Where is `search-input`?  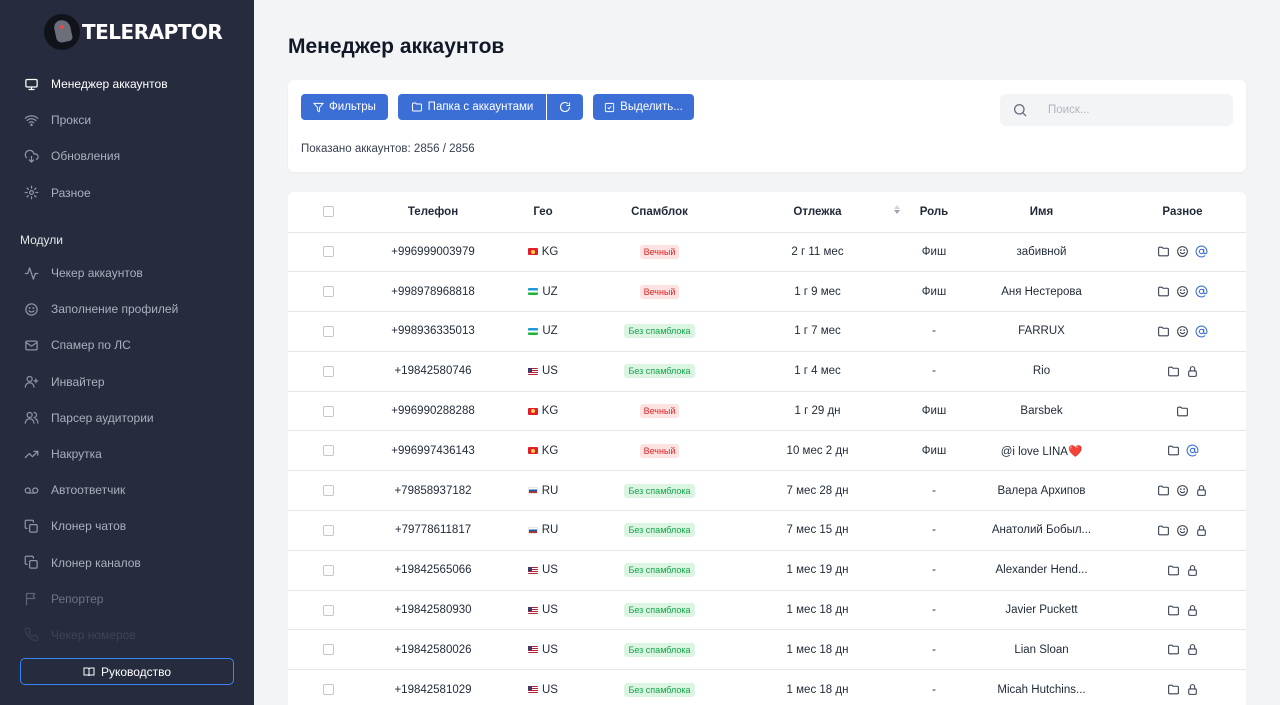 search-input is located at coordinates (1128, 110).